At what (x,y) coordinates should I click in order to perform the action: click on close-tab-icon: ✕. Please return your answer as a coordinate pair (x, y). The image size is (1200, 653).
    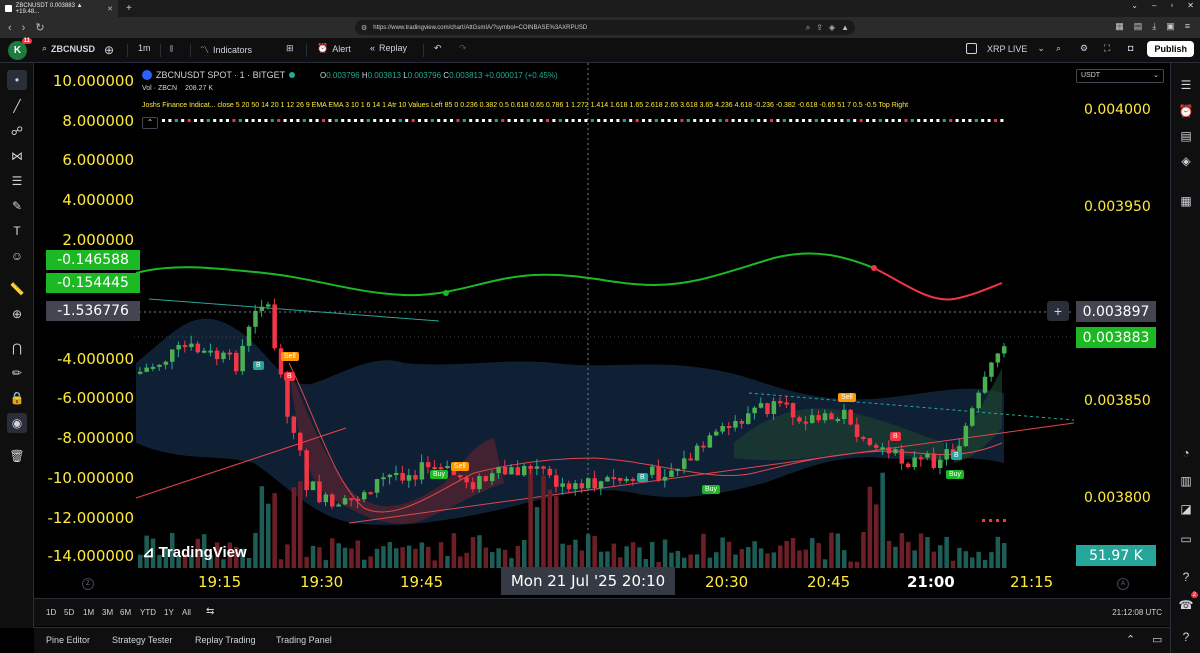
    Looking at the image, I should click on (110, 9).